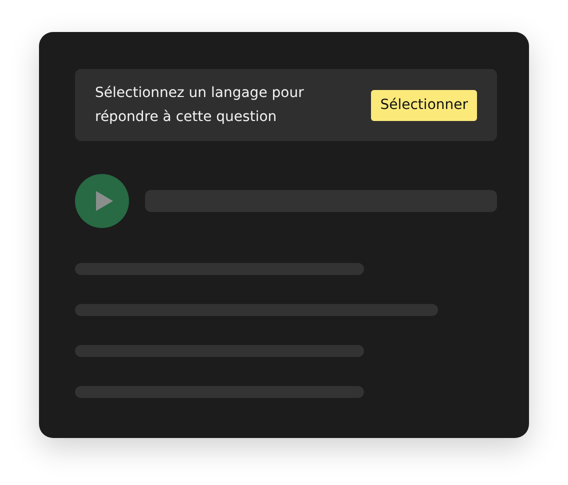  I want to click on select-button: Sélectionner, so click(424, 105).